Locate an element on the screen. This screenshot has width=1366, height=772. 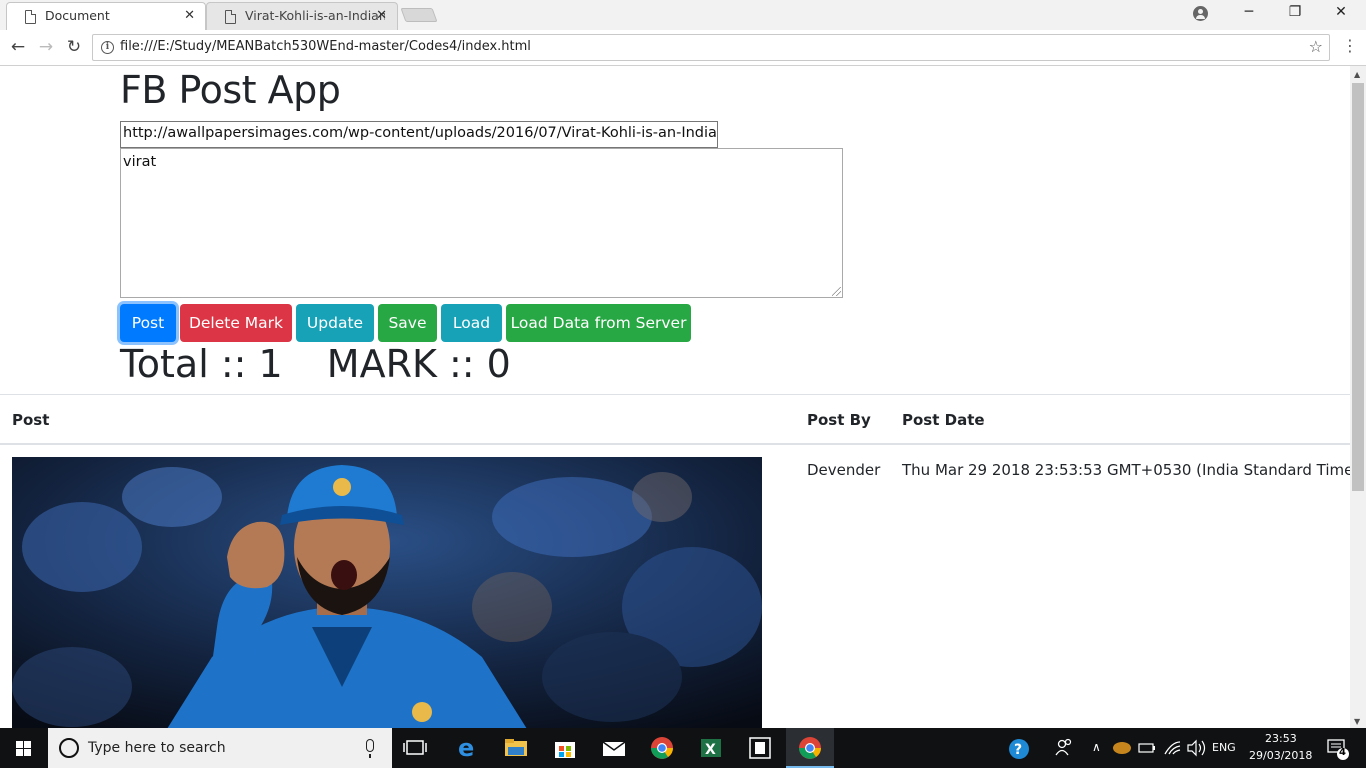
update-button: Update is located at coordinates (335, 323).